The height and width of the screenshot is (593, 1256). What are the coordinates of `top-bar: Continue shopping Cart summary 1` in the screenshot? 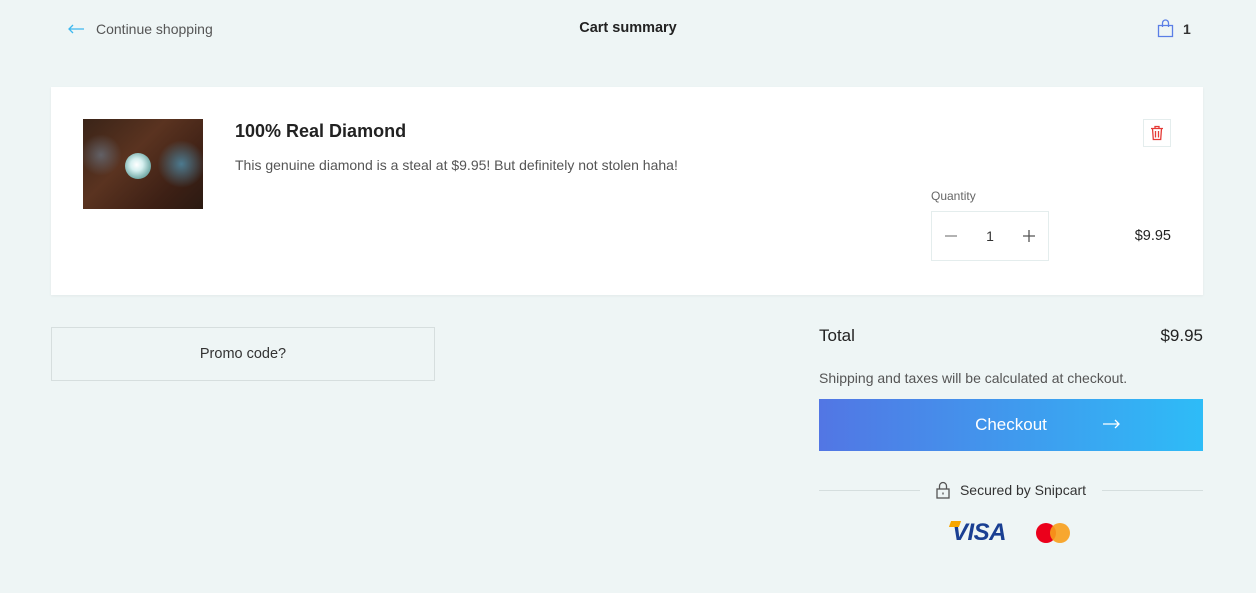 It's located at (628, 29).